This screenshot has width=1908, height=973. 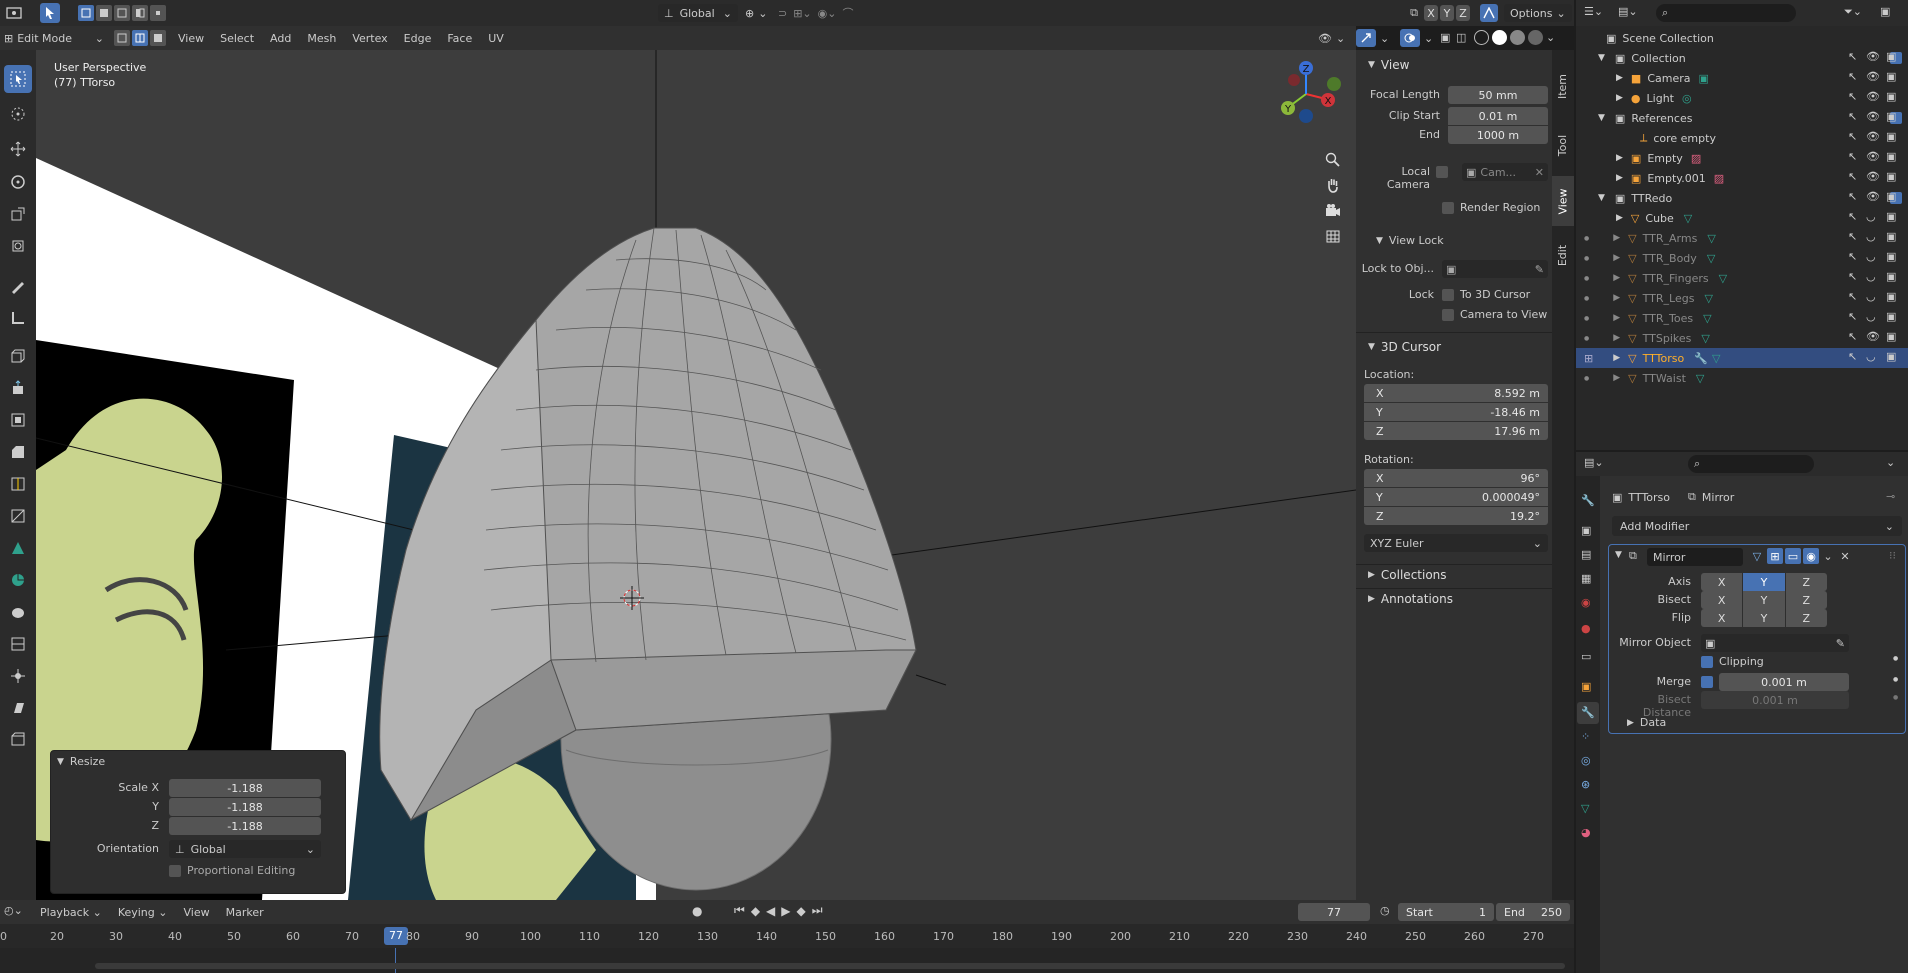 I want to click on mesh-edit-overlay-icon: ▣, so click(x=1445, y=37).